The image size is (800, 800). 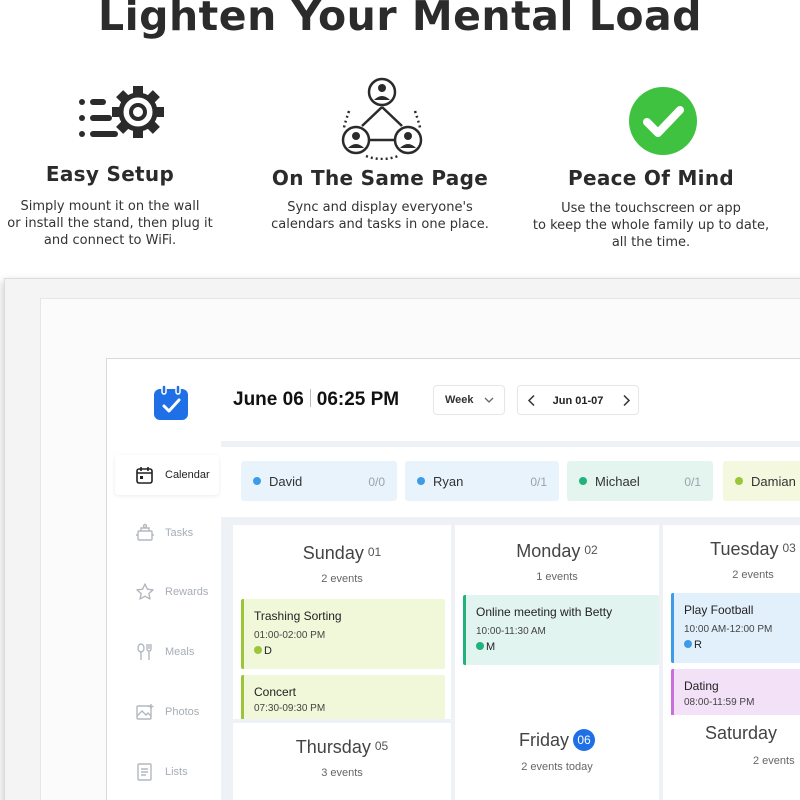 What do you see at coordinates (485, 647) in the screenshot?
I see `event-owner: M` at bounding box center [485, 647].